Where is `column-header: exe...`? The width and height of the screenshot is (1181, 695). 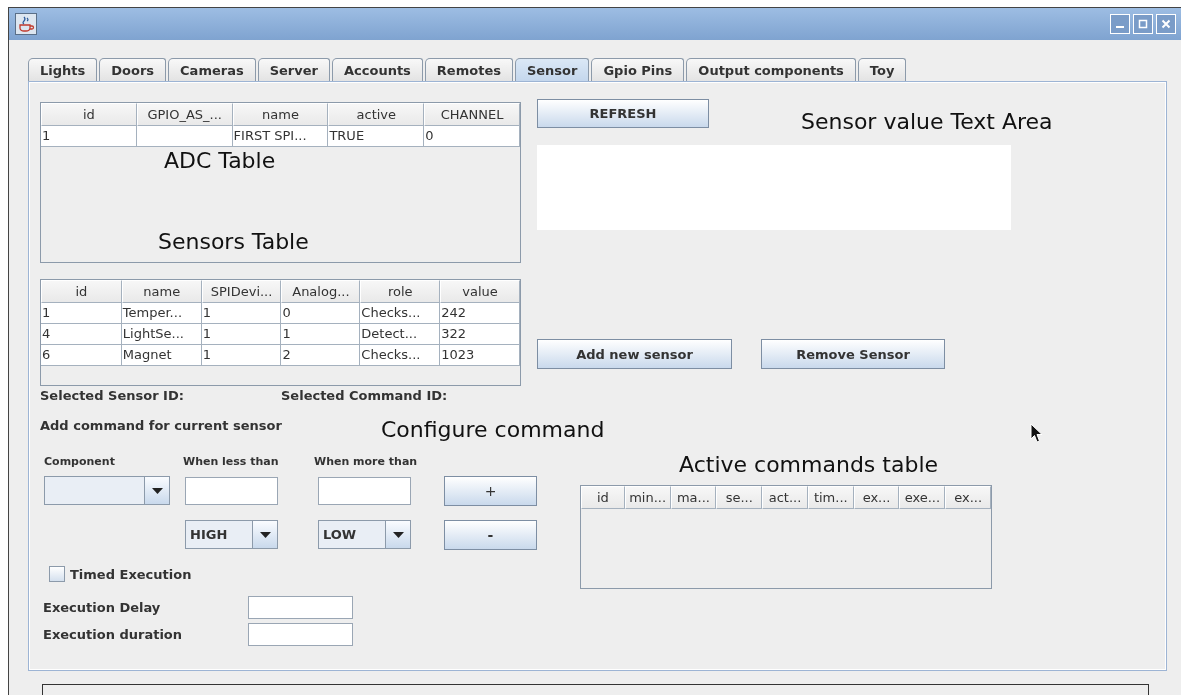 column-header: exe... is located at coordinates (922, 497).